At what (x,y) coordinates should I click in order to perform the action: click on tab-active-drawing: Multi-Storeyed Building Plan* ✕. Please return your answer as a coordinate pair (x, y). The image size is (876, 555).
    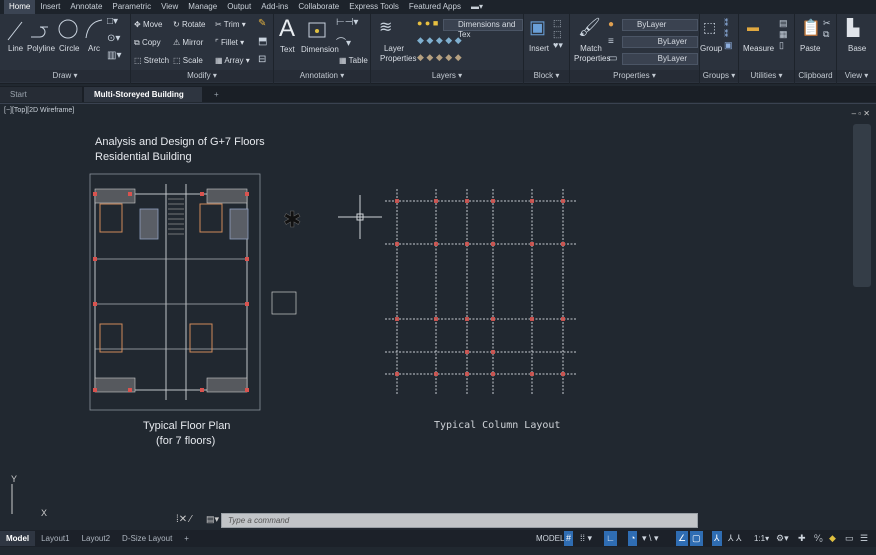
    Looking at the image, I should click on (143, 100).